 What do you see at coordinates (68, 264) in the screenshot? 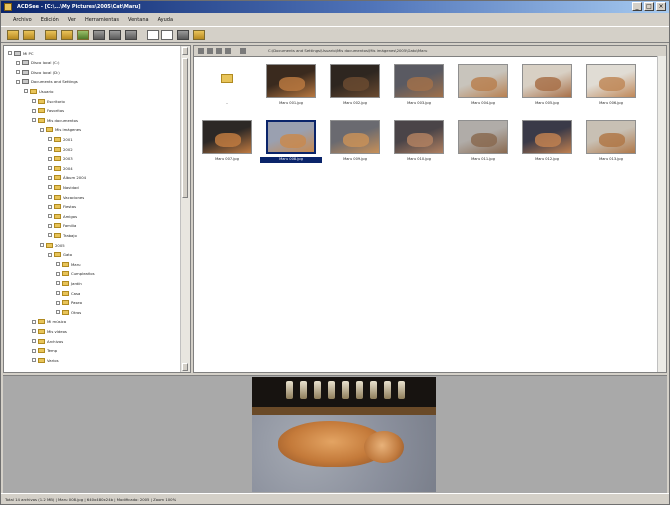
I see `tree-item: Maru` at bounding box center [68, 264].